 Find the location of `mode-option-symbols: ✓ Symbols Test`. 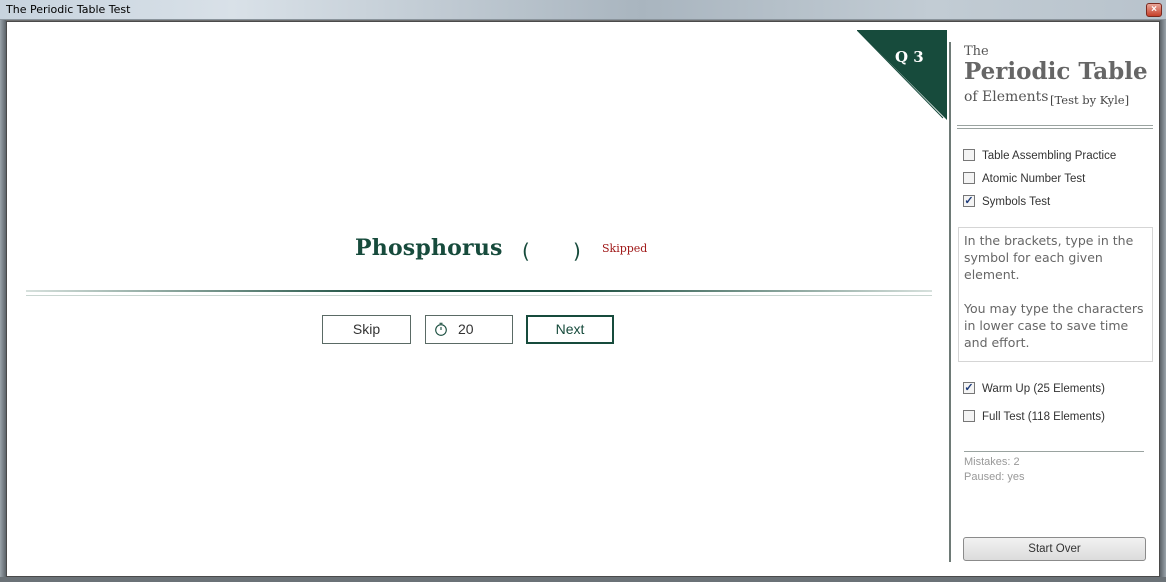

mode-option-symbols: ✓ Symbols Test is located at coordinates (1007, 201).